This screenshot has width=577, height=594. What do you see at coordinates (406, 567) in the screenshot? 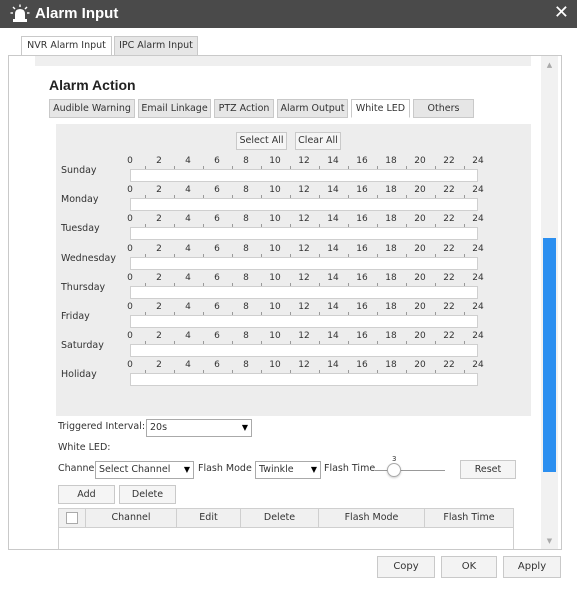
I see `copy-button: Copy` at bounding box center [406, 567].